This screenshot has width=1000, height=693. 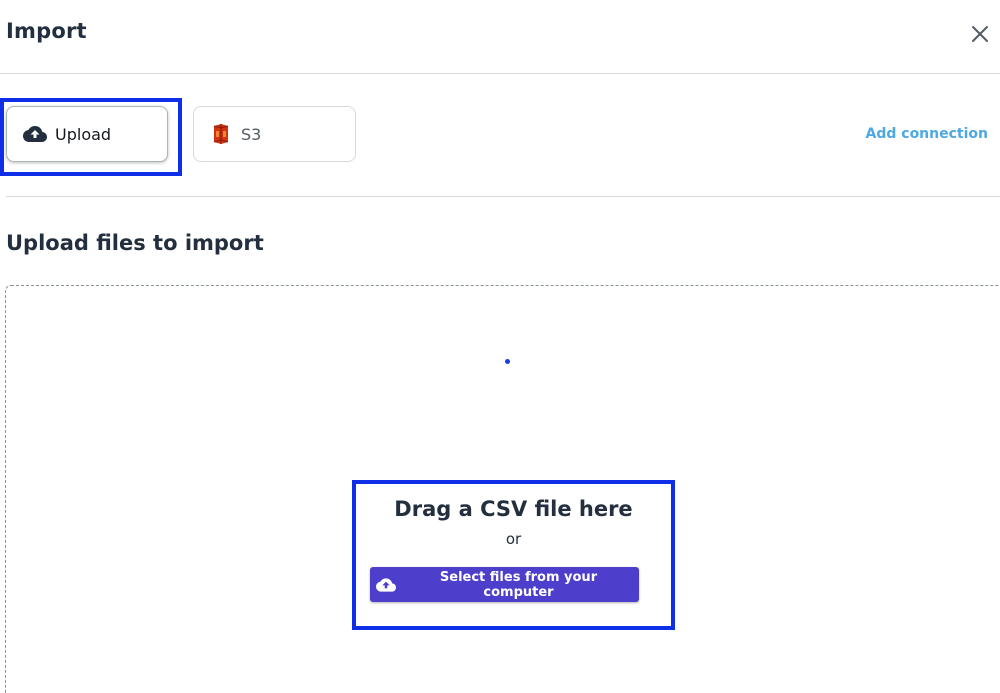 I want to click on source-tab-s3: S3, so click(x=274, y=134).